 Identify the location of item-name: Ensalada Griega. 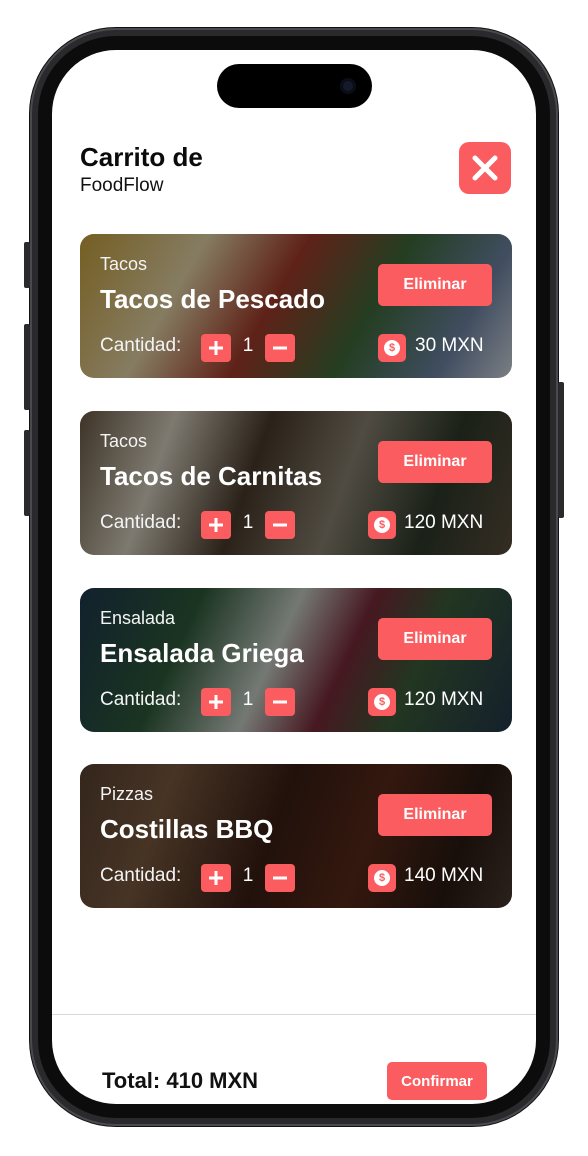
(202, 653).